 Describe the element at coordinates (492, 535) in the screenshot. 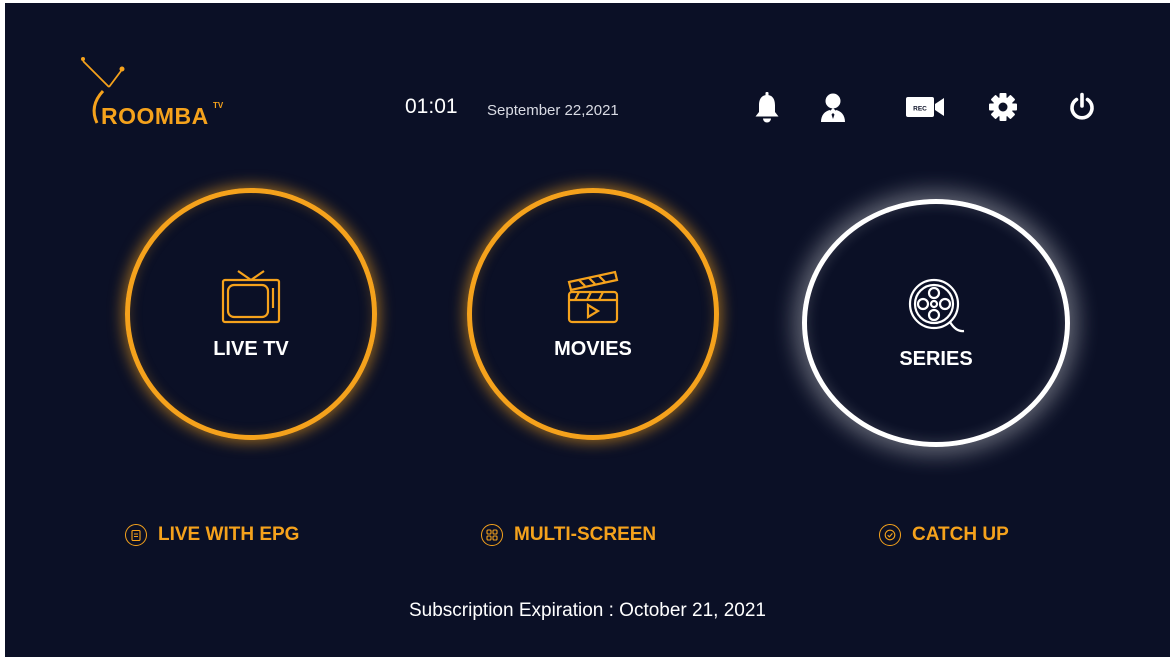

I see `grid-icon` at that location.